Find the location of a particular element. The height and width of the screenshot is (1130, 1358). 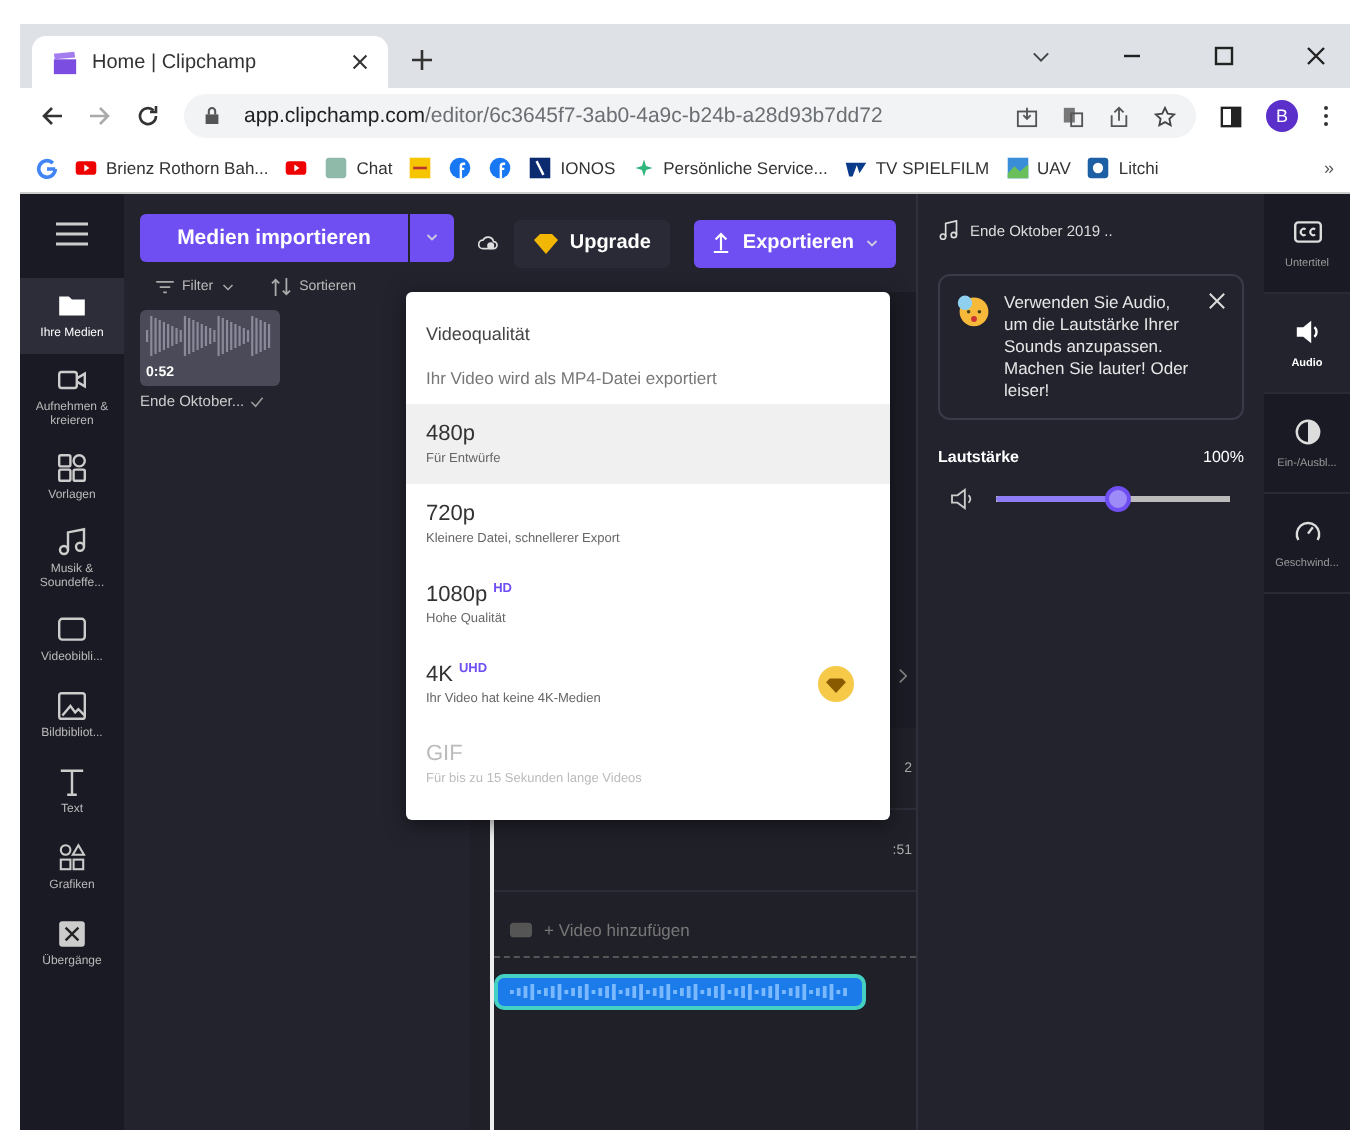

bookmark: Chat is located at coordinates (358, 168).